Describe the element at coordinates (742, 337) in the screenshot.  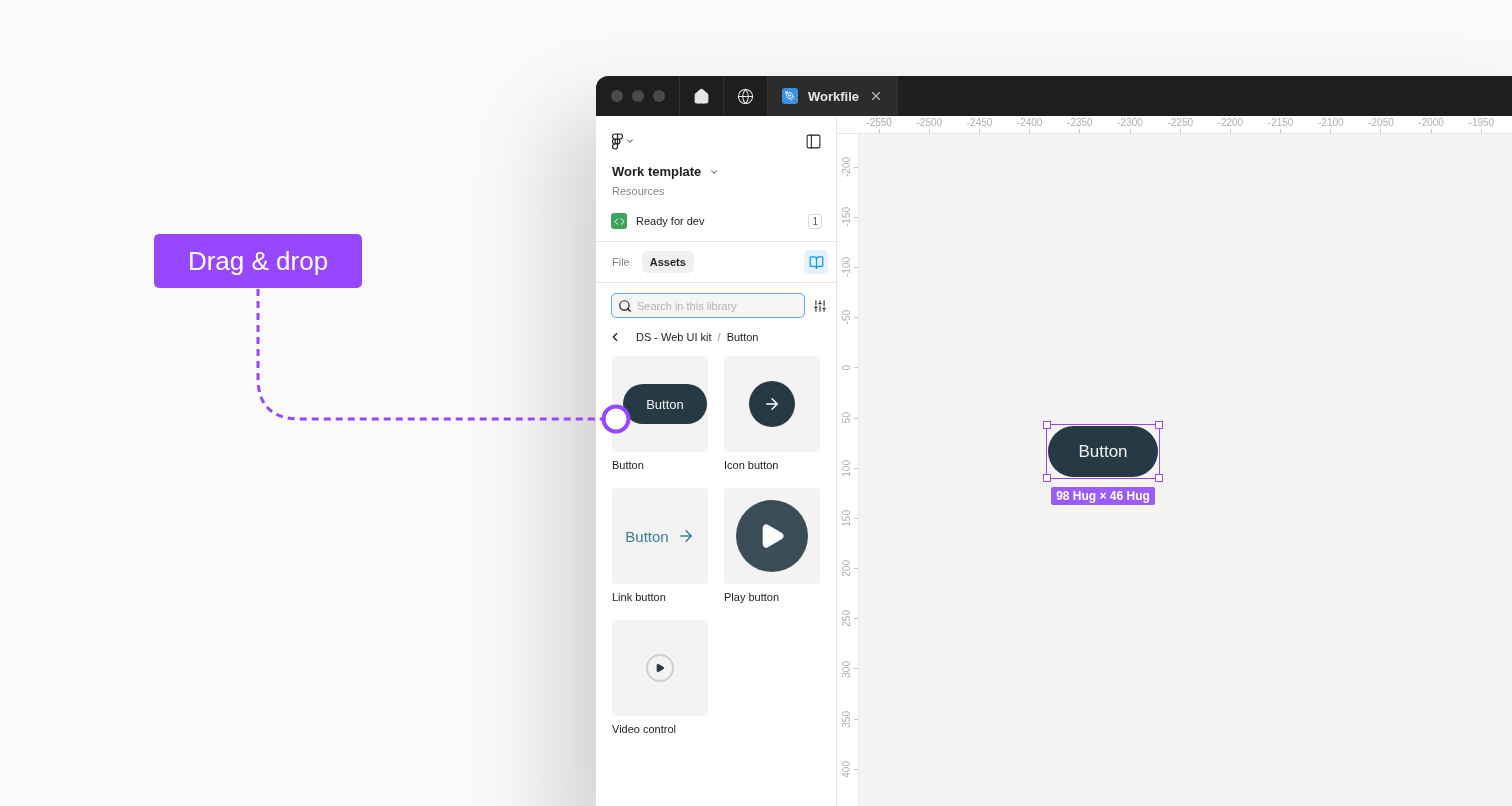
I see `breadcrumb-item: Button` at that location.